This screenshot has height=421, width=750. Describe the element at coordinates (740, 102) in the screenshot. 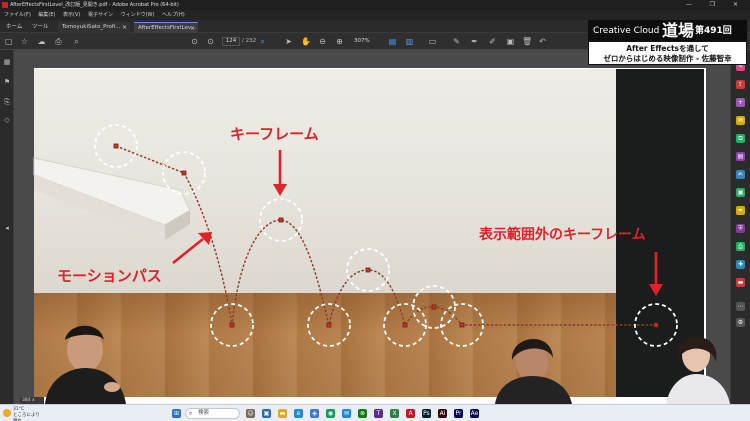

I see `create-pdf-icon: +` at that location.